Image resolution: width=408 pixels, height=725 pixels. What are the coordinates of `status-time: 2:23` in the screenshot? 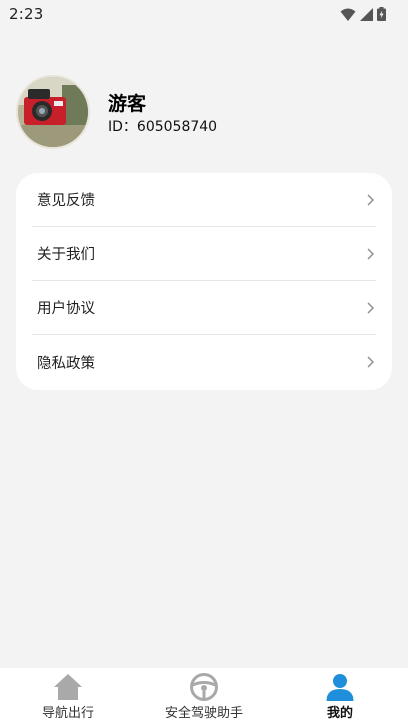 It's located at (26, 14).